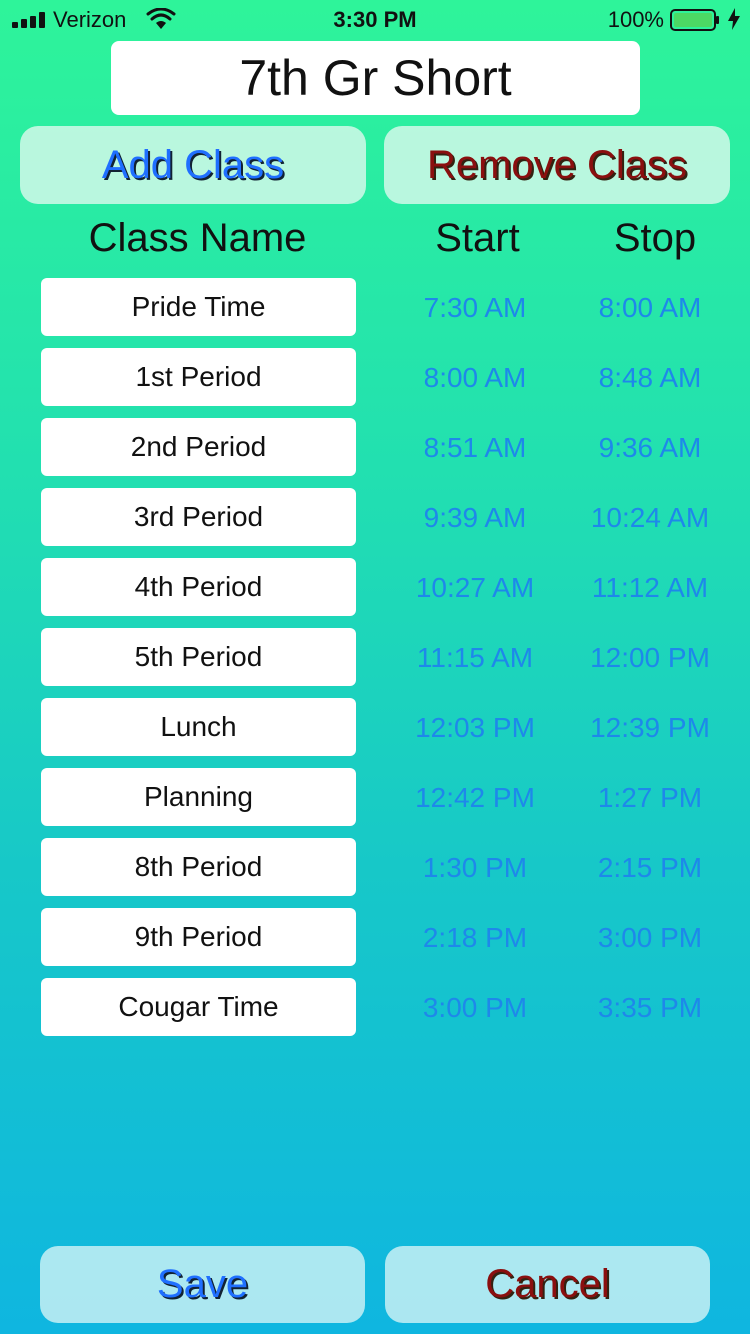 Image resolution: width=750 pixels, height=1334 pixels. What do you see at coordinates (650, 308) in the screenshot?
I see `stop-time: 8:00 AM` at bounding box center [650, 308].